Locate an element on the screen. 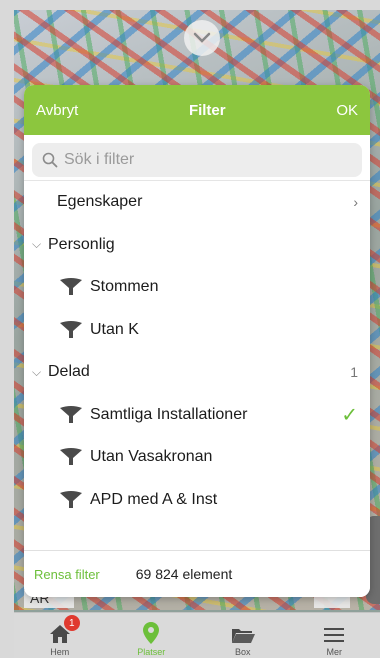 This screenshot has width=380, height=658. search-placeholder: Sök i filter is located at coordinates (99, 159).